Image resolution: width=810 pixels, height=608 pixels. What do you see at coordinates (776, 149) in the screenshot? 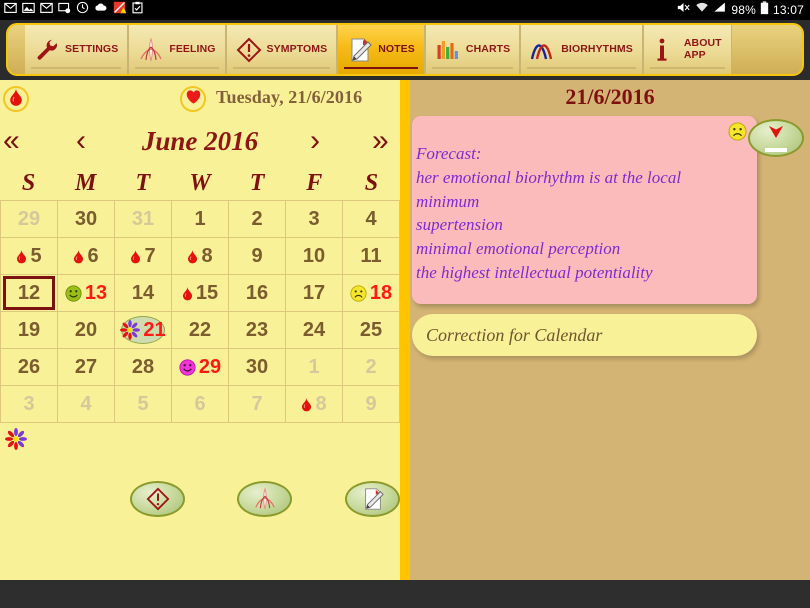
I see `arrow-underline` at bounding box center [776, 149].